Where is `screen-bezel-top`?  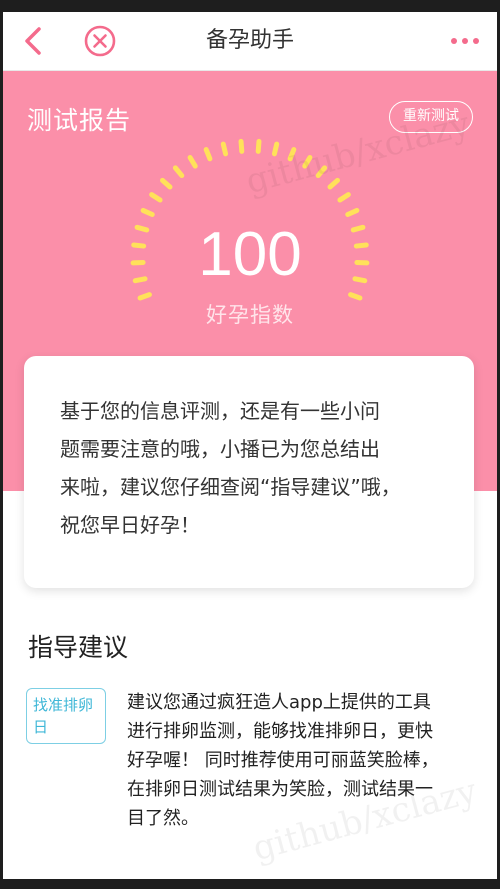 screen-bezel-top is located at coordinates (250, 6).